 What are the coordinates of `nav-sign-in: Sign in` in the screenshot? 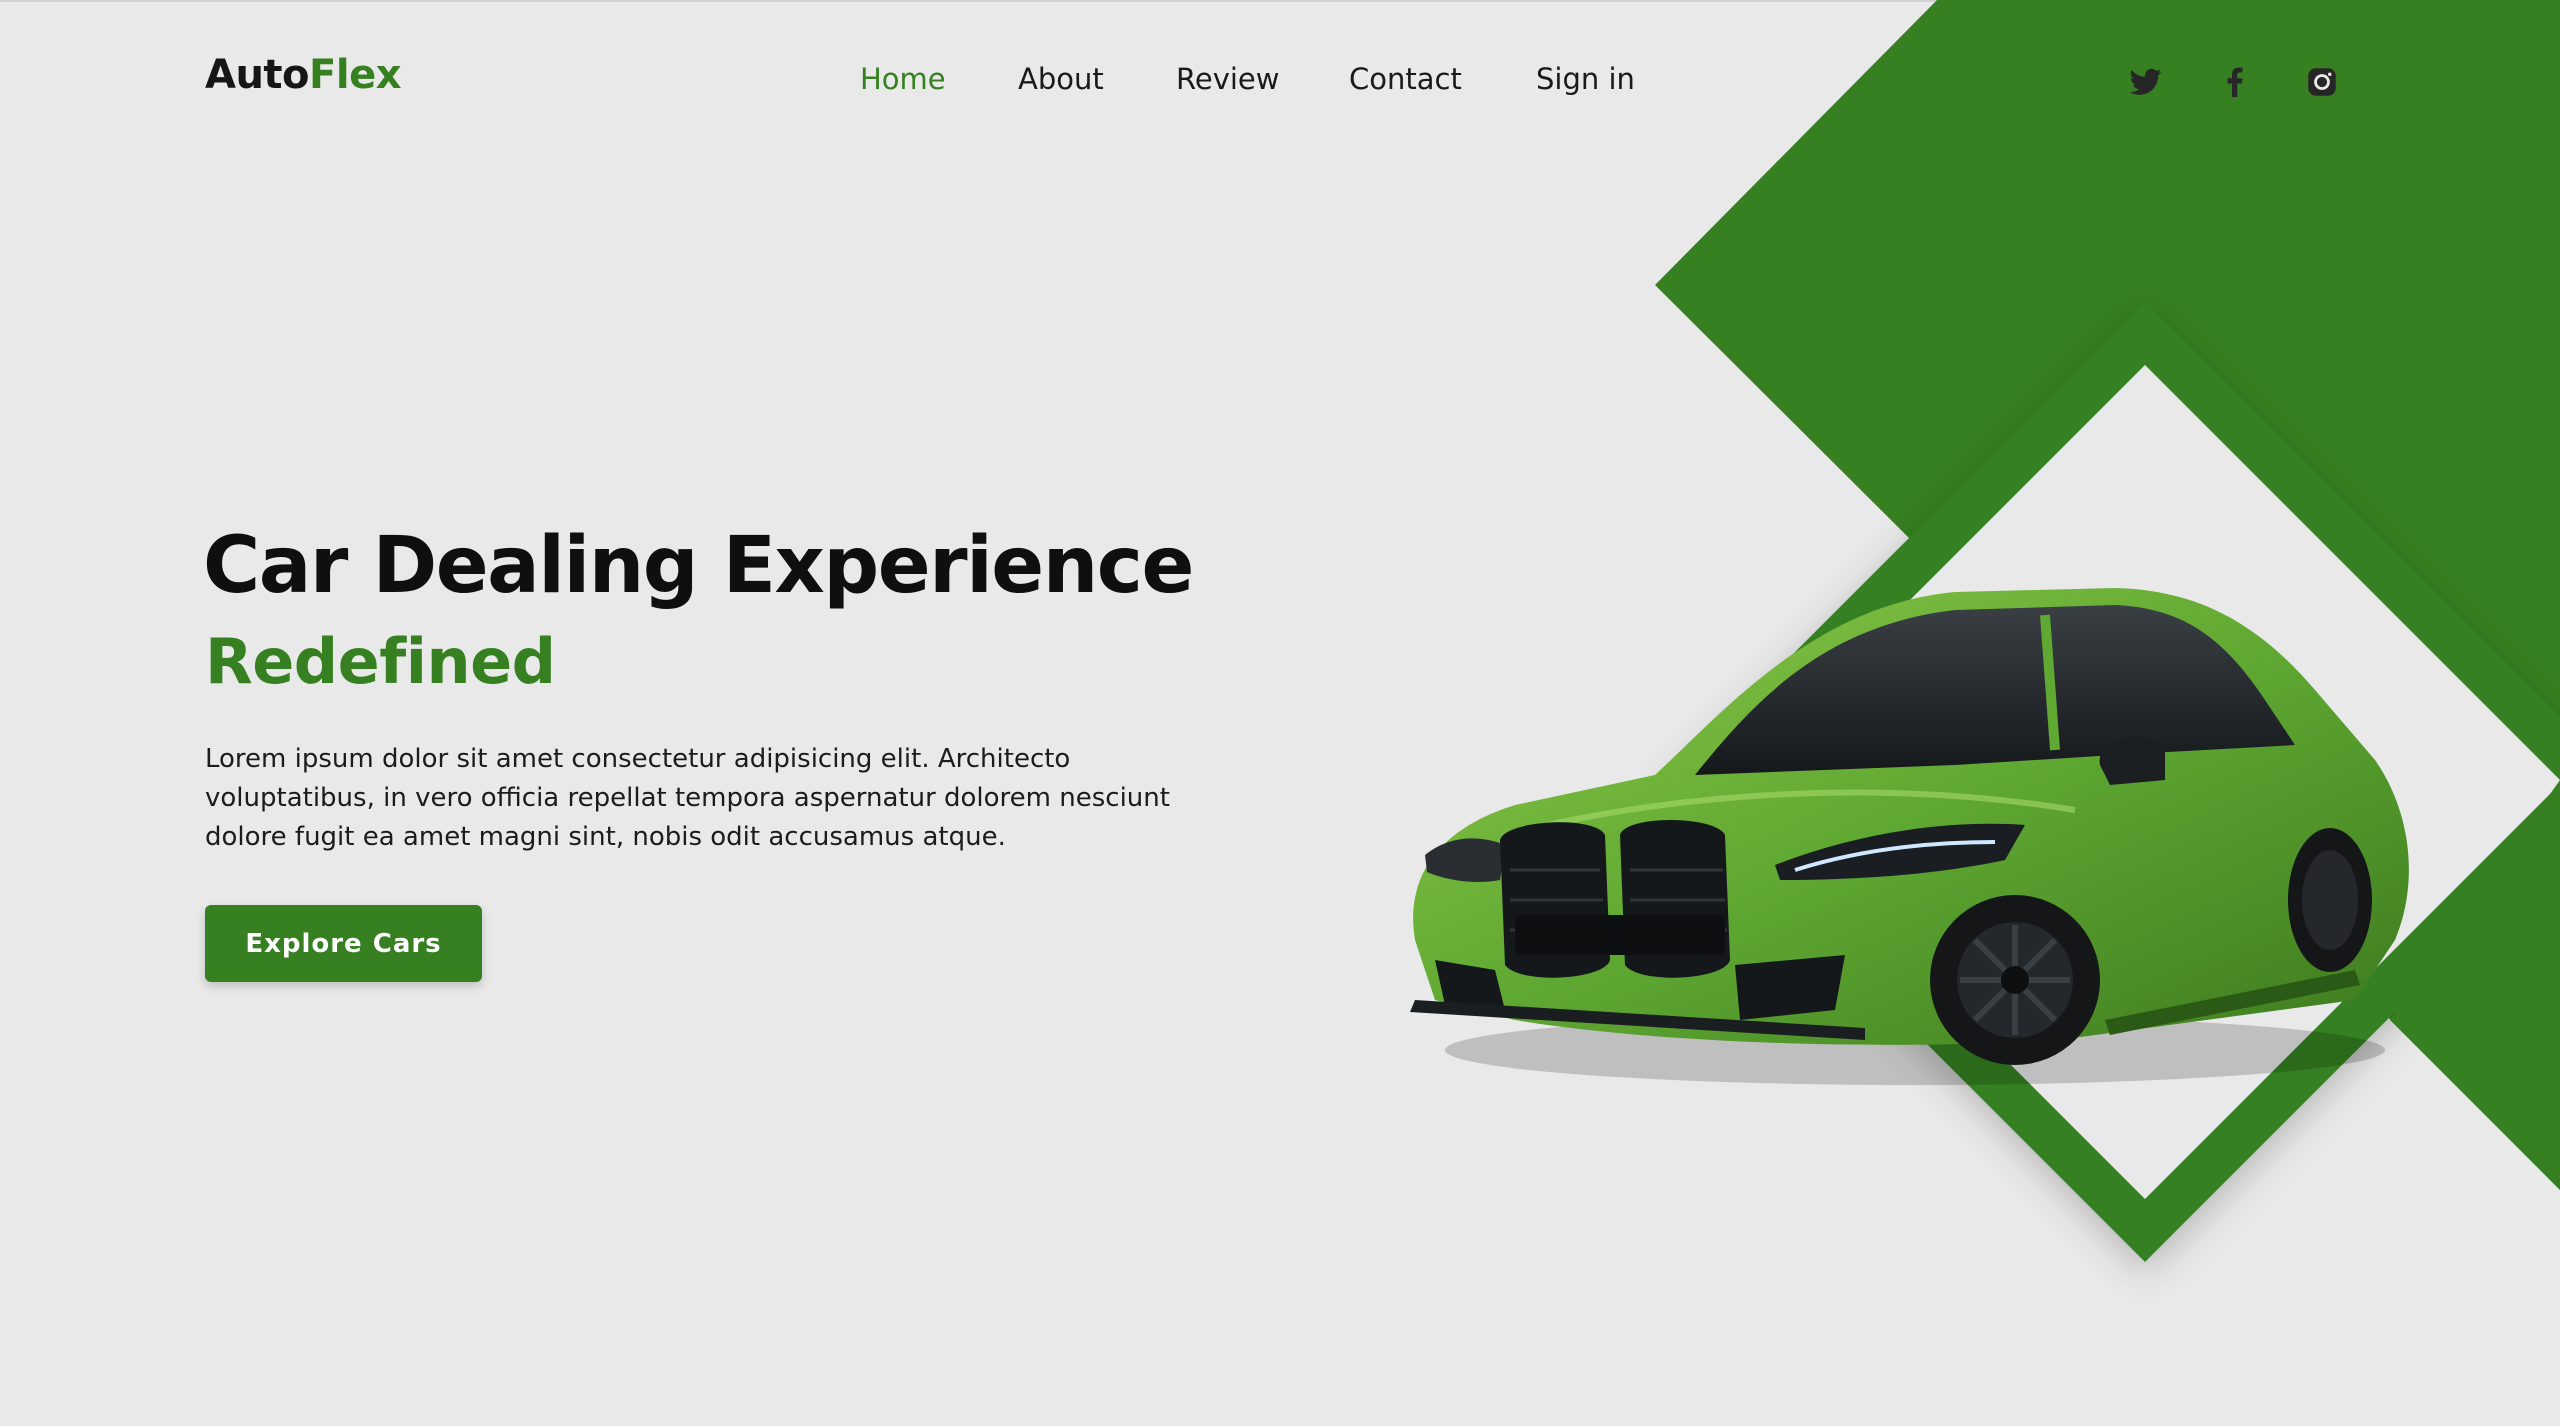 It's located at (1585, 79).